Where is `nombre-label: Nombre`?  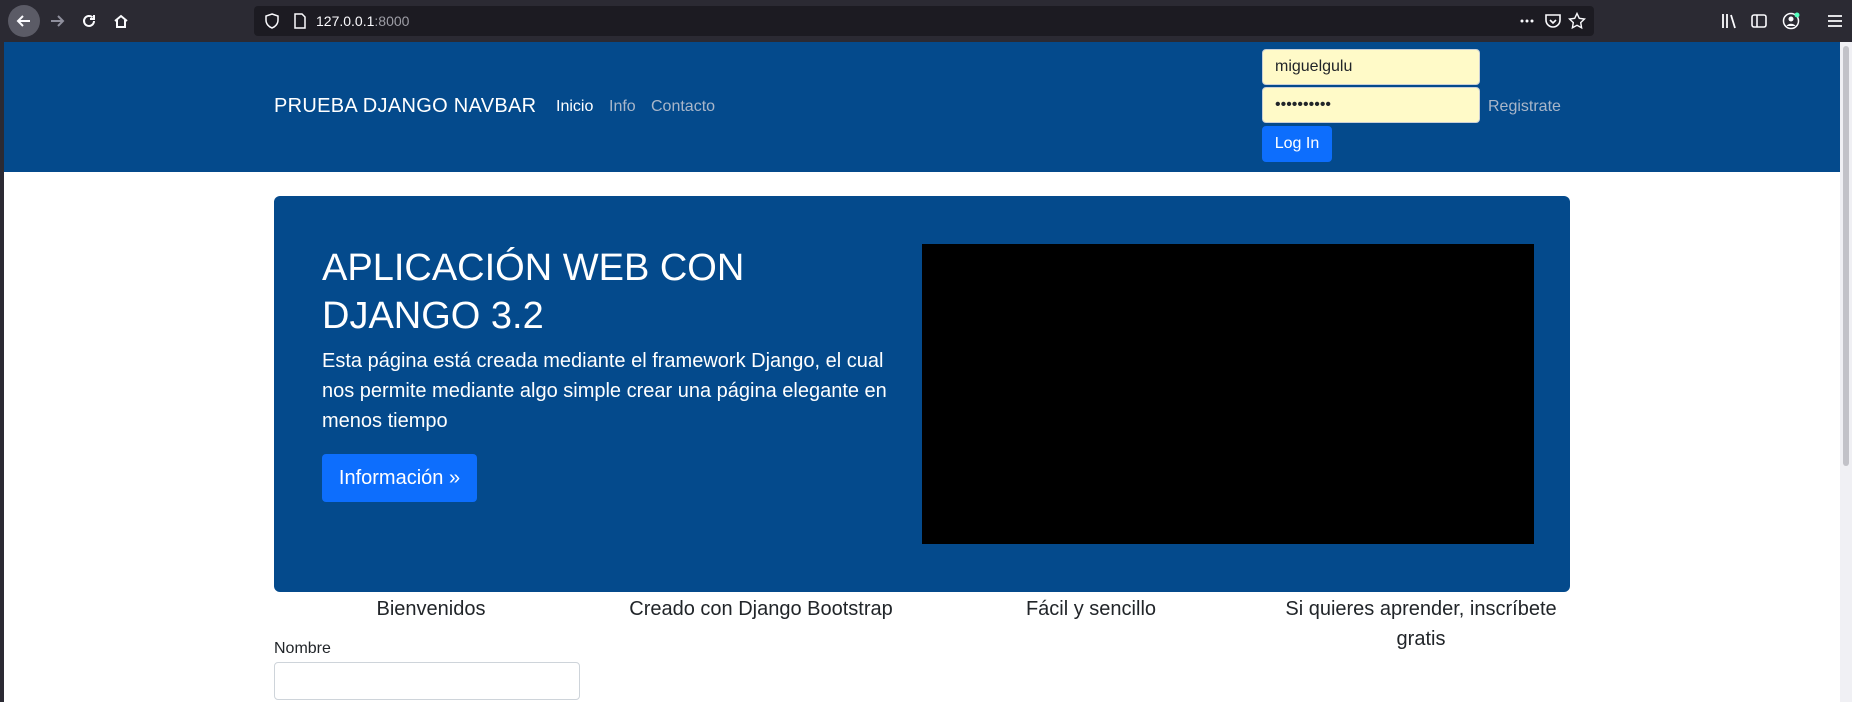 nombre-label: Nombre is located at coordinates (302, 648).